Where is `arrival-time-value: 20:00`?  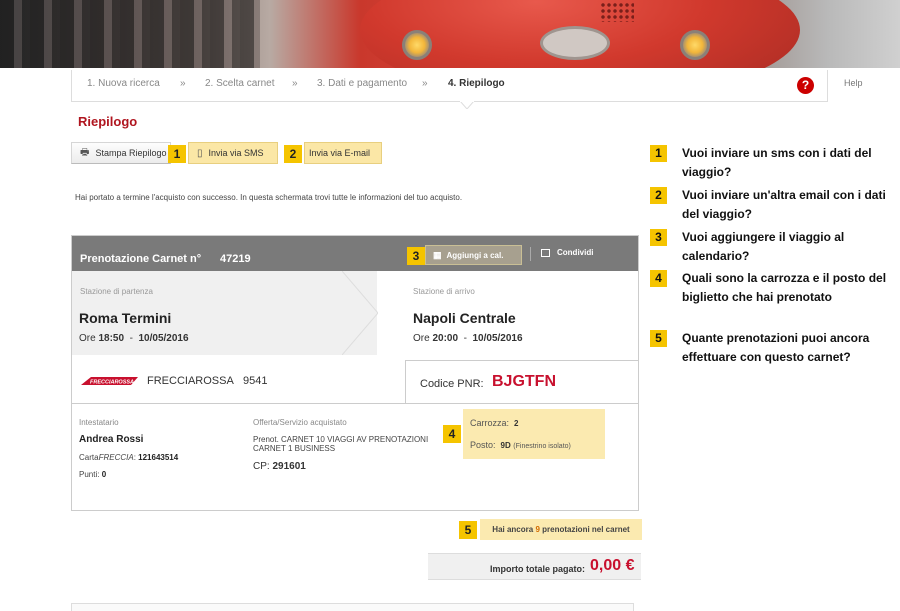
arrival-time-value: 20:00 is located at coordinates (445, 338).